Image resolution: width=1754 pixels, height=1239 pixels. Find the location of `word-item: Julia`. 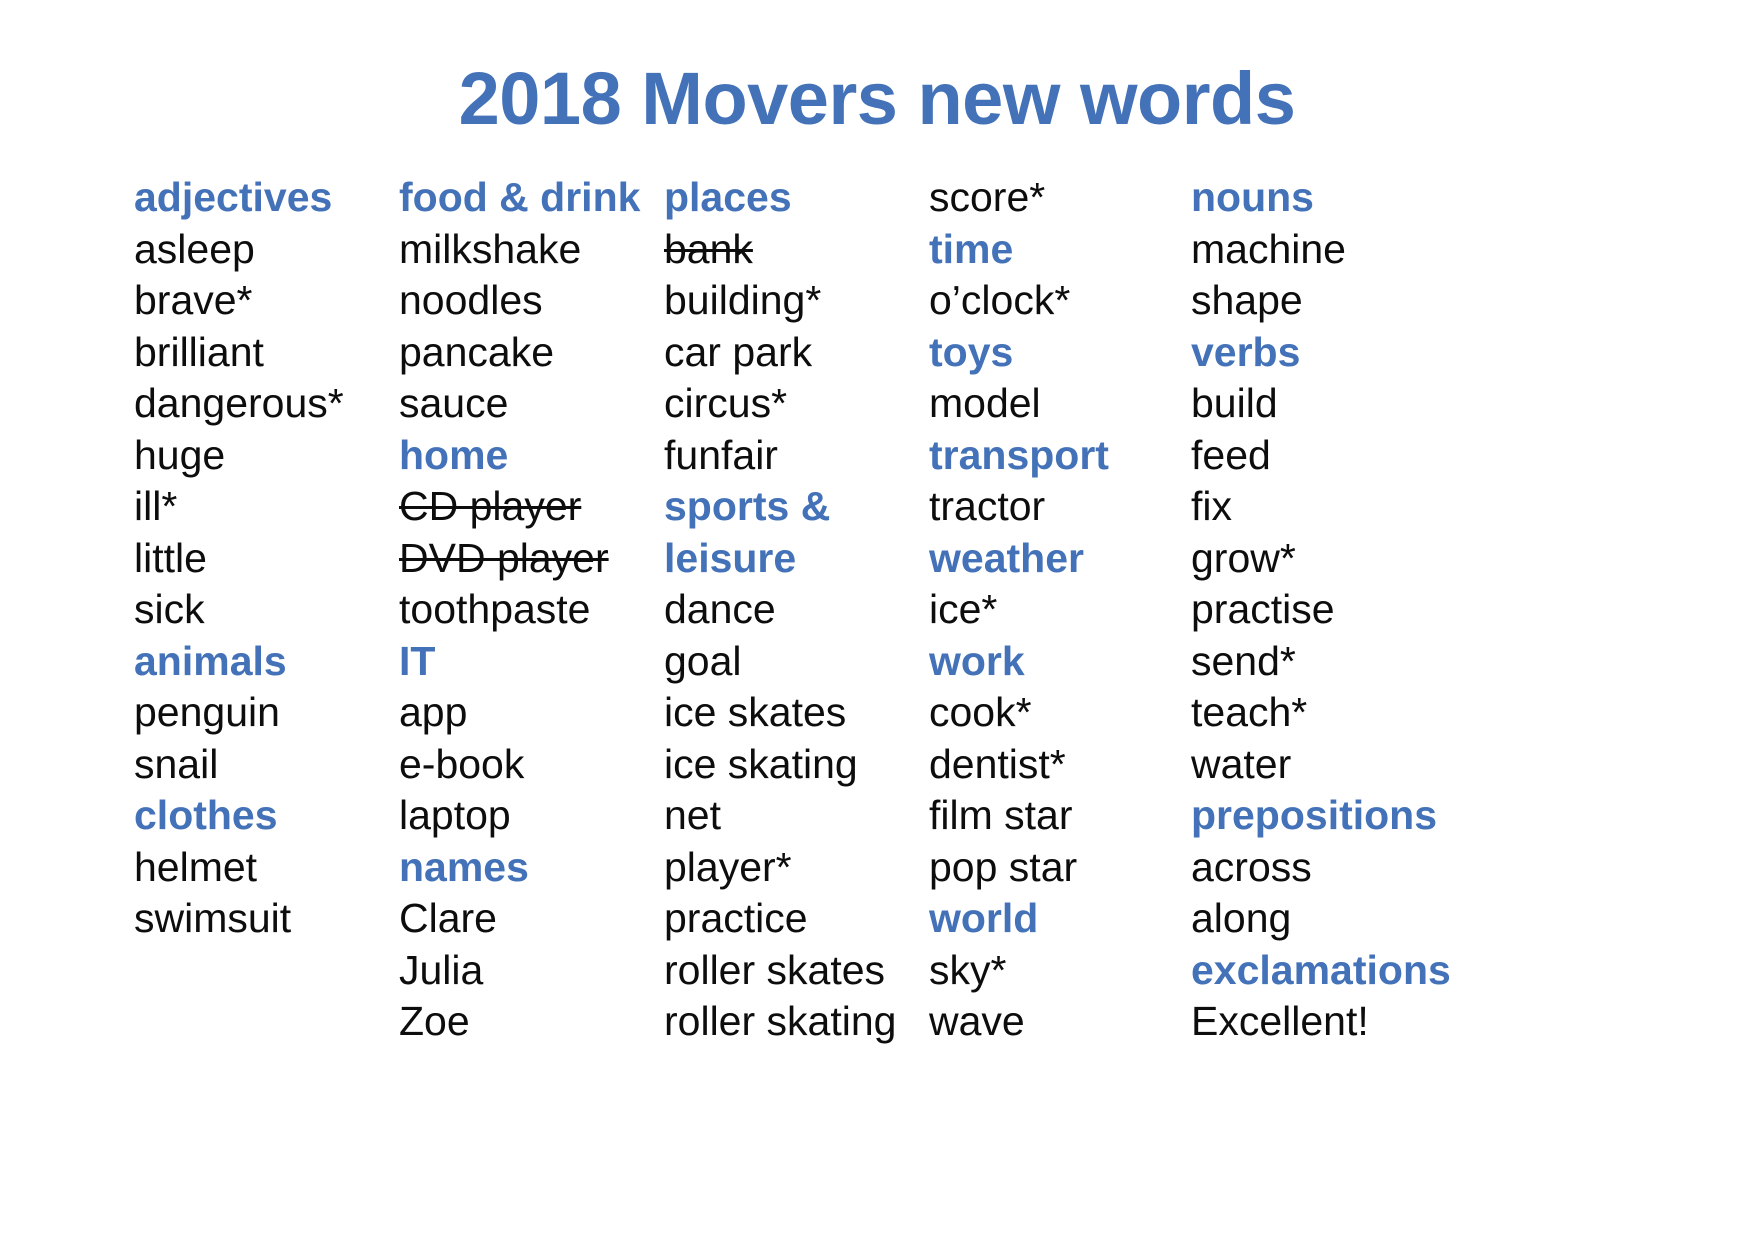

word-item: Julia is located at coordinates (441, 969).